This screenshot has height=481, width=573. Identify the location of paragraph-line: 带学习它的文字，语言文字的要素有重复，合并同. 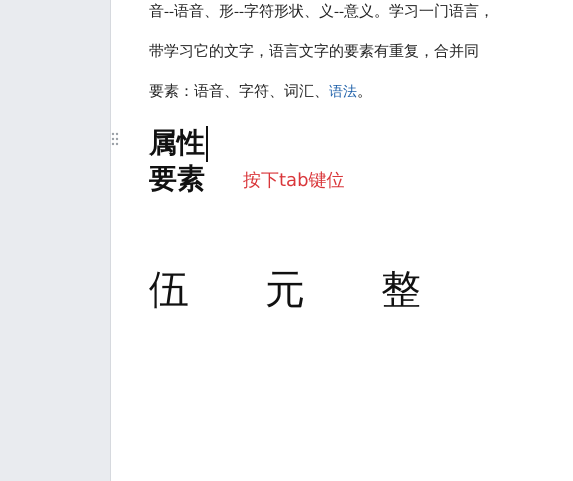
(314, 52).